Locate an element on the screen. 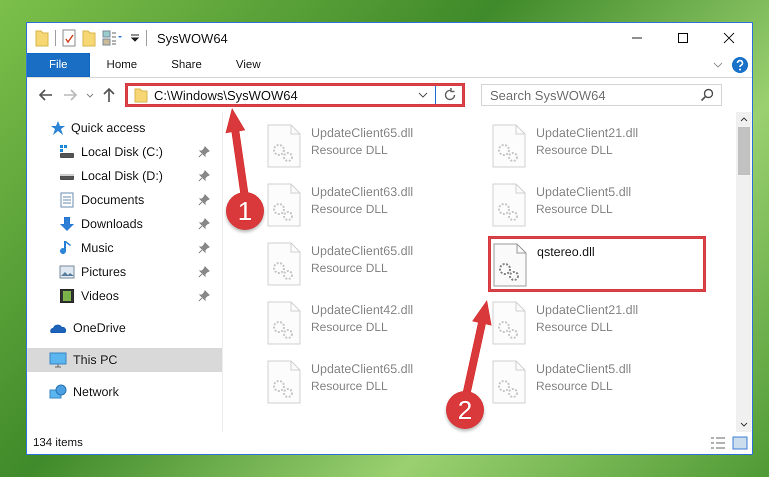 The image size is (769, 477). sidebar-item: Documents is located at coordinates (124, 200).